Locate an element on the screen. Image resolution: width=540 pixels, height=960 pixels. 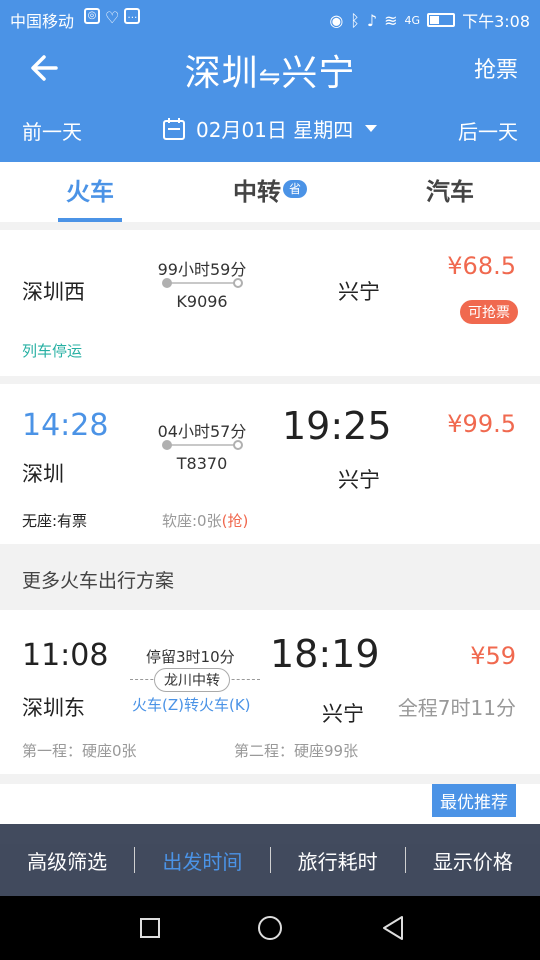
duration: 99小时59分 is located at coordinates (202, 269).